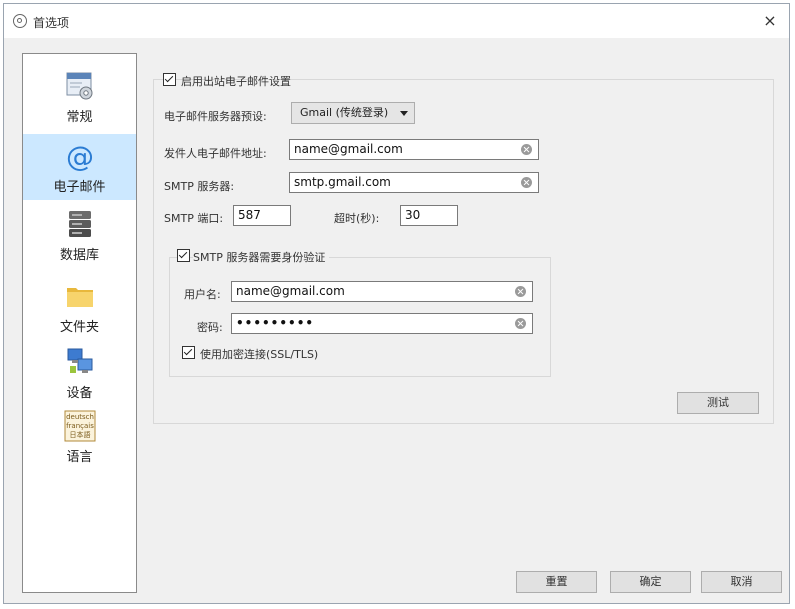 The height and width of the screenshot is (609, 795). I want to click on sidebar-item-label: 数据库, so click(79, 255).